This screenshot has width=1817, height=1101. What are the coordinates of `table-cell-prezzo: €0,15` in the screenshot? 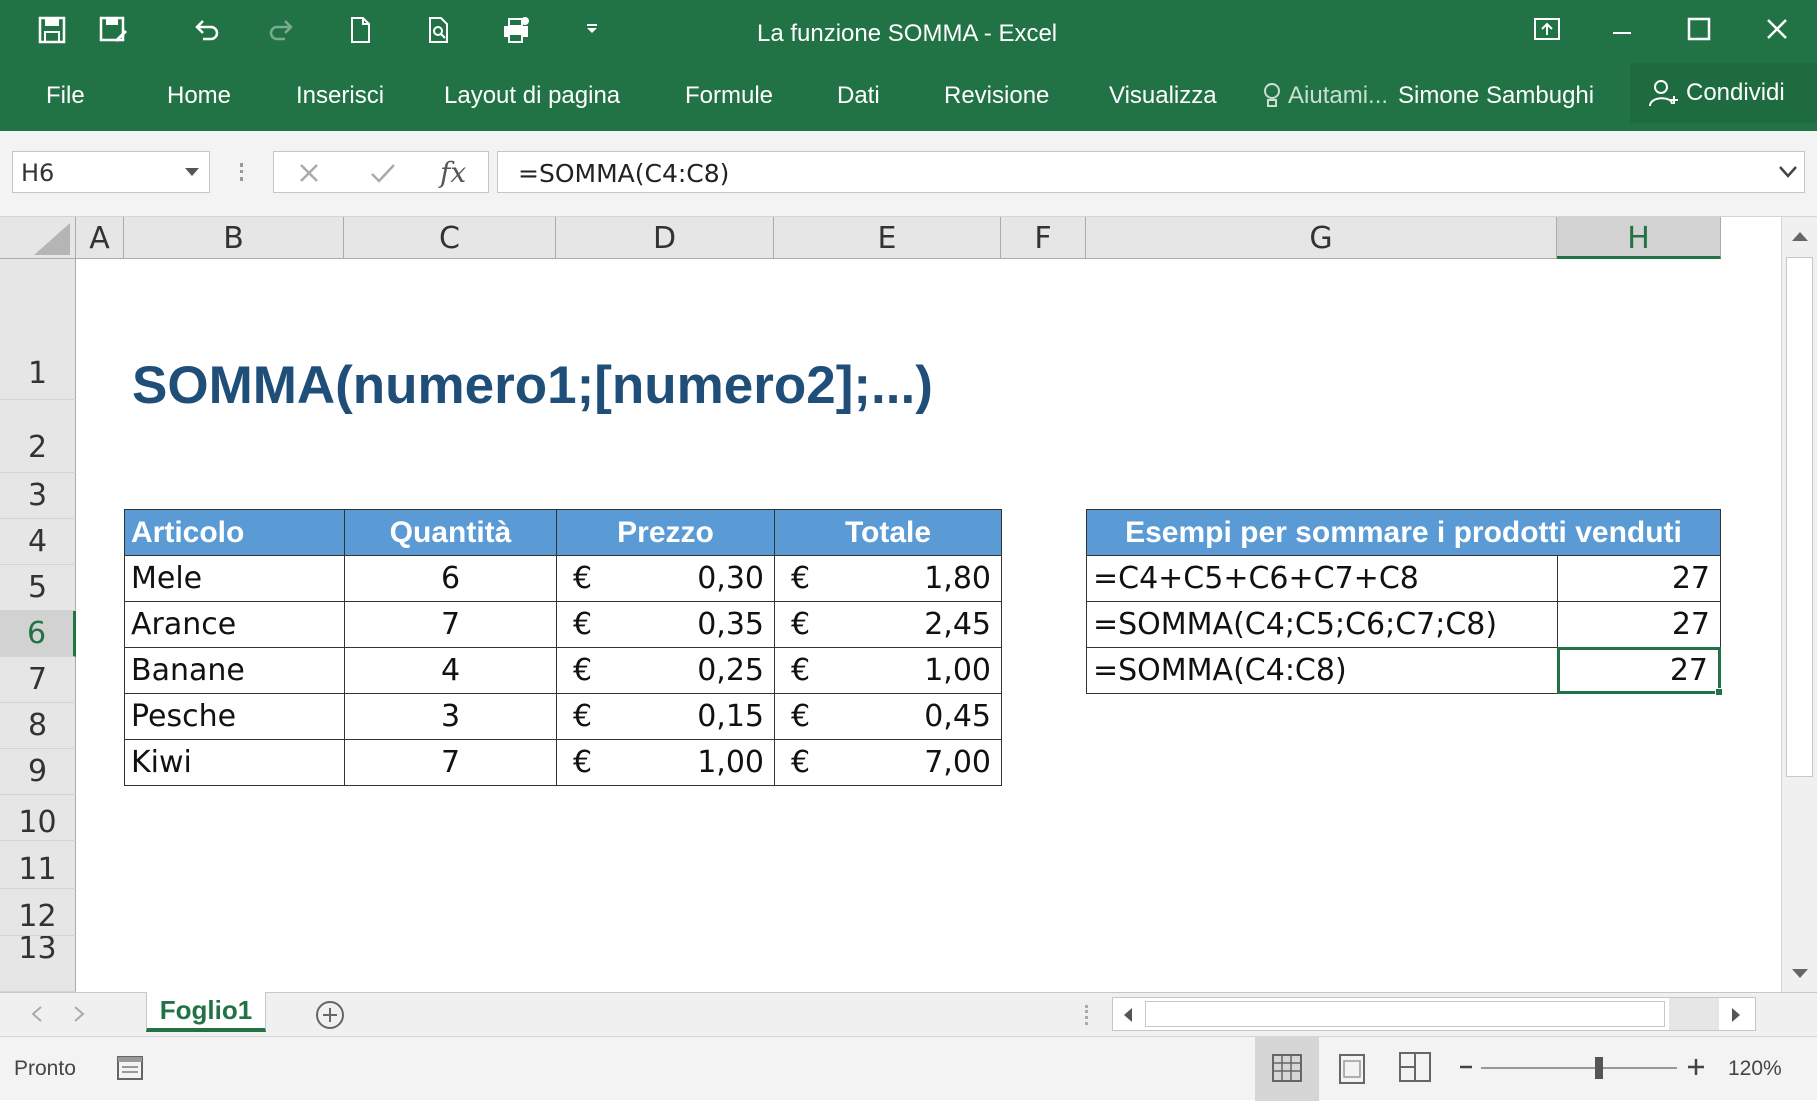 It's located at (665, 716).